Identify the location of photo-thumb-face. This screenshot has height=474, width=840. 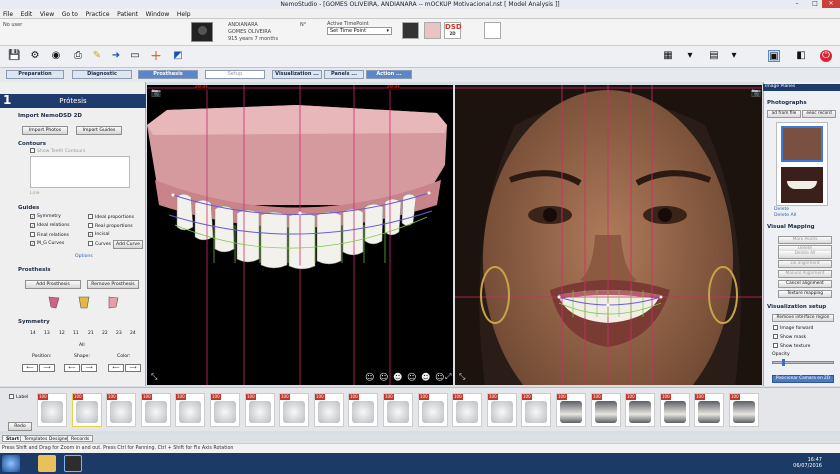
(802, 144).